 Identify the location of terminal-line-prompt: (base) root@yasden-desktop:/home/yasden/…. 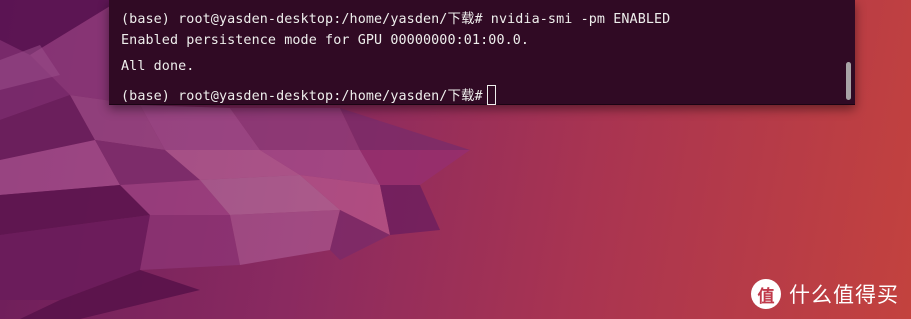
(308, 94).